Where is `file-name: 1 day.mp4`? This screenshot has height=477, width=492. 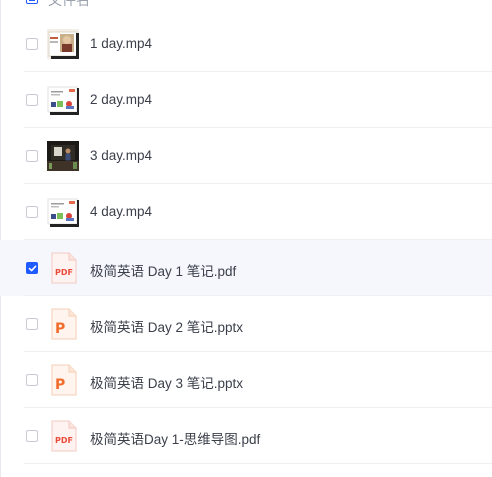 file-name: 1 day.mp4 is located at coordinates (121, 43).